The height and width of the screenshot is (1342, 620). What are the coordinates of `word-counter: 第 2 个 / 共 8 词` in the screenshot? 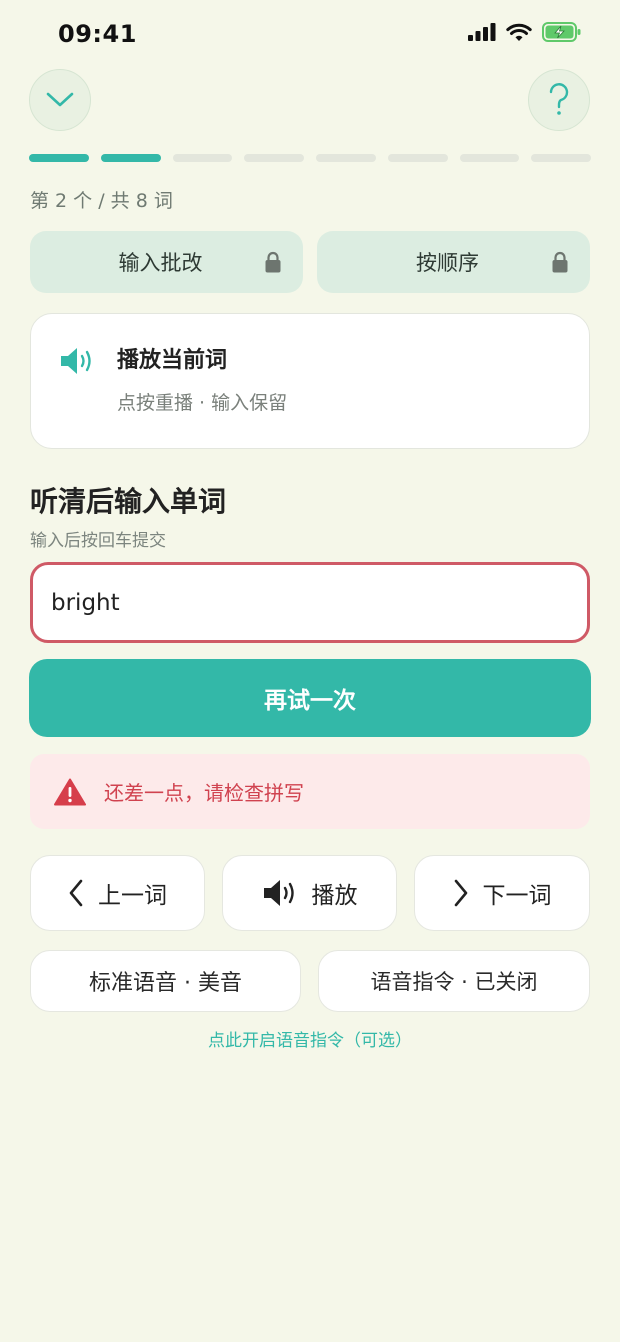 It's located at (101, 201).